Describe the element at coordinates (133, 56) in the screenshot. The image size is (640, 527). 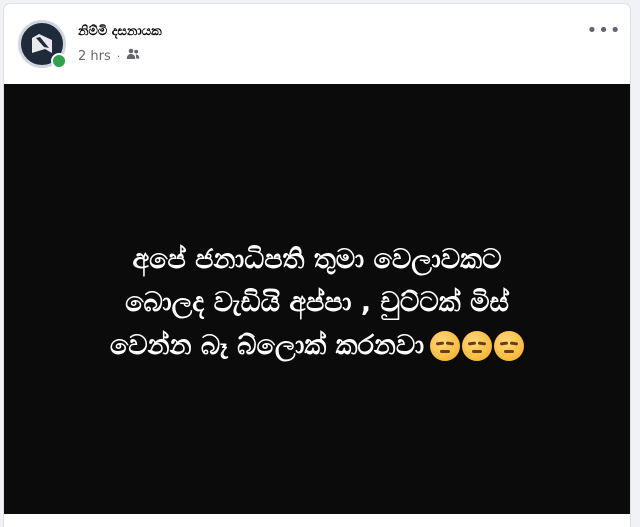
I see `friends-icon` at that location.